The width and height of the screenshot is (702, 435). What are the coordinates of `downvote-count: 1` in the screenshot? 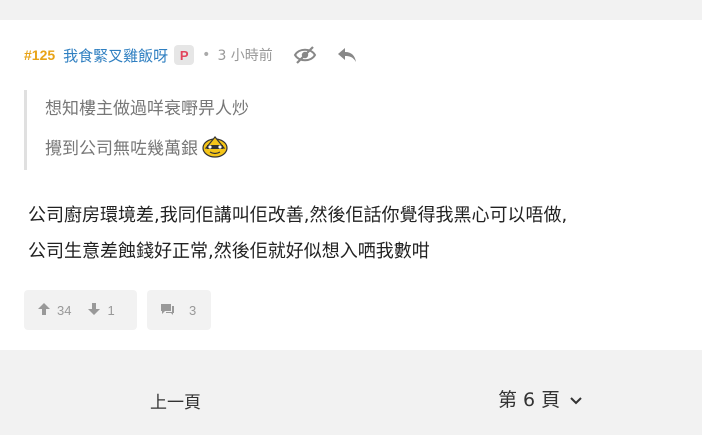 It's located at (111, 310).